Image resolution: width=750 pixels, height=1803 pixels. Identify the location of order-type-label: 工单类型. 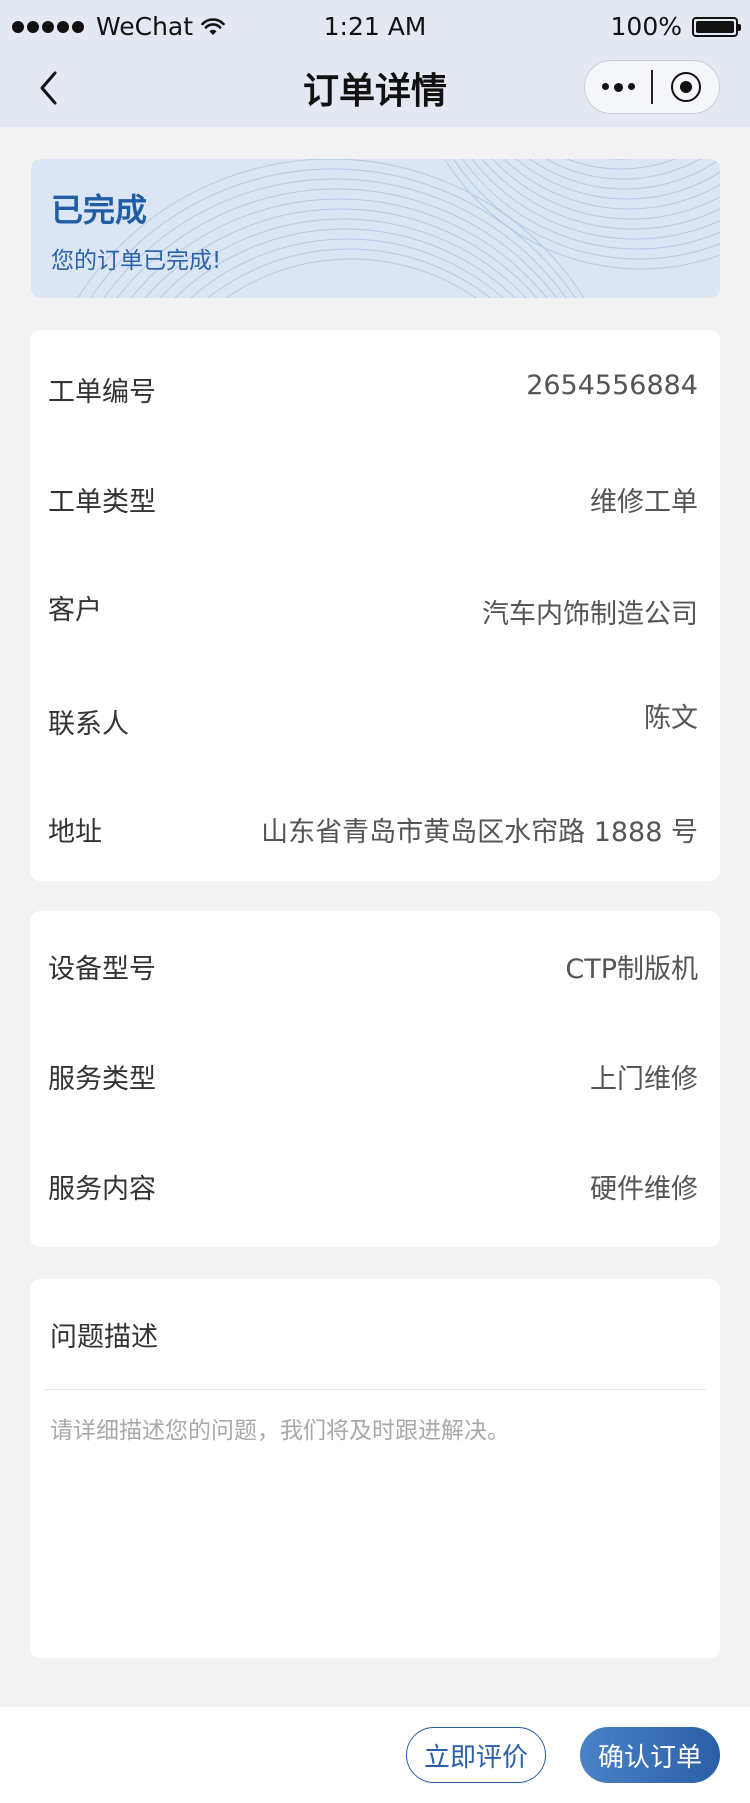
(102, 502).